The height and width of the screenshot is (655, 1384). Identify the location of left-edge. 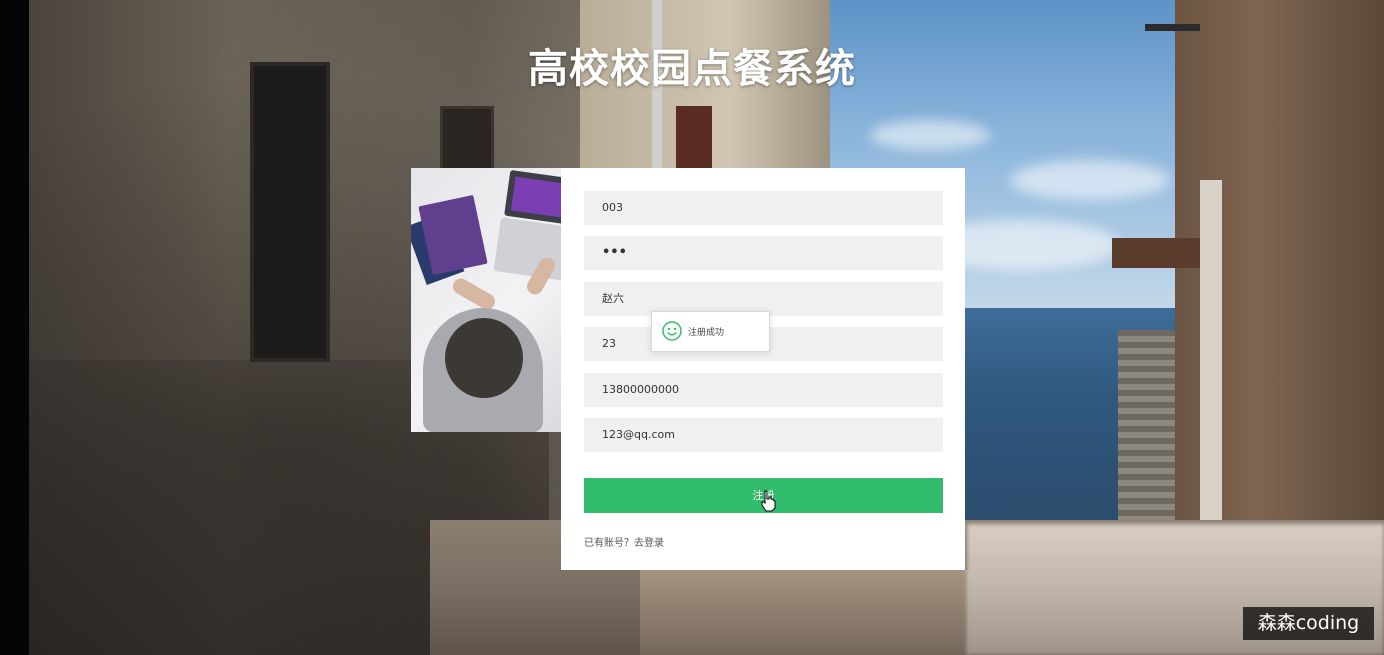
(14, 327).